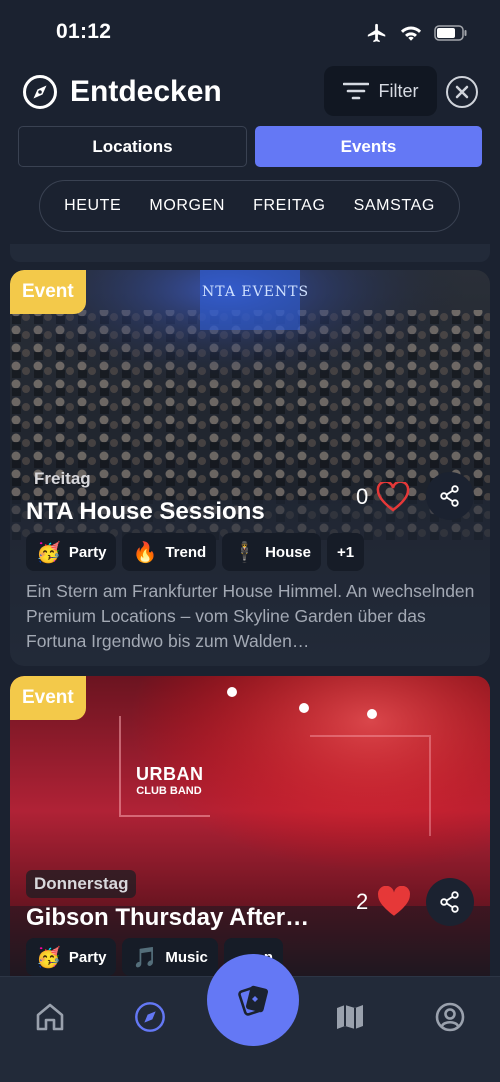 The height and width of the screenshot is (1082, 500). I want to click on page-title: Entdecken, so click(146, 91).